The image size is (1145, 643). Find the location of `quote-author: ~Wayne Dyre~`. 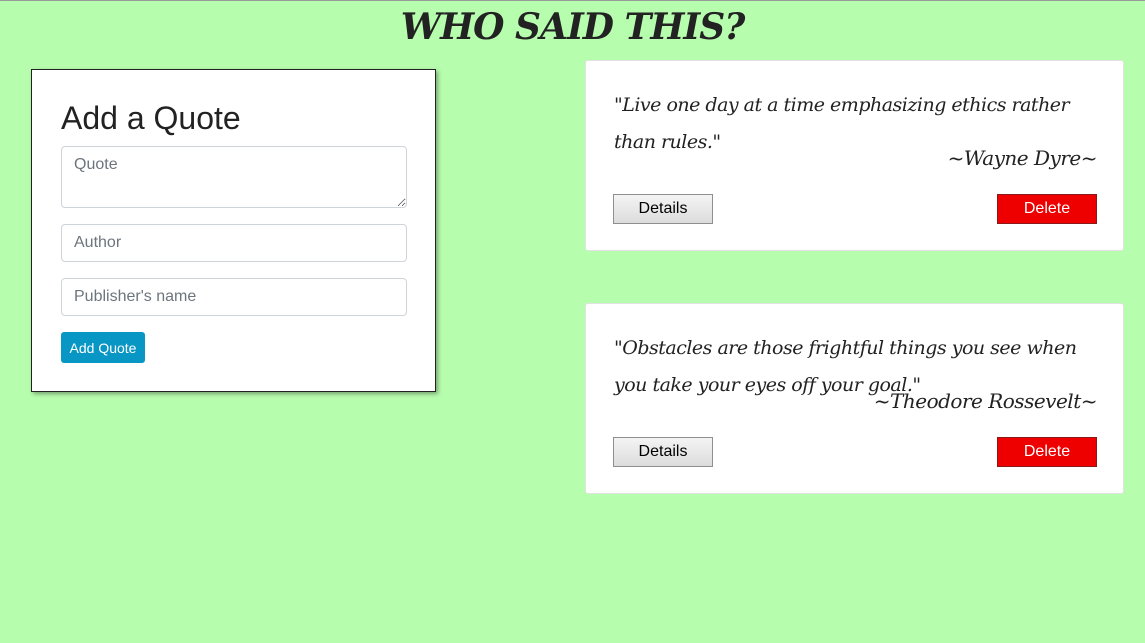

quote-author: ~Wayne Dyre~ is located at coordinates (1022, 158).